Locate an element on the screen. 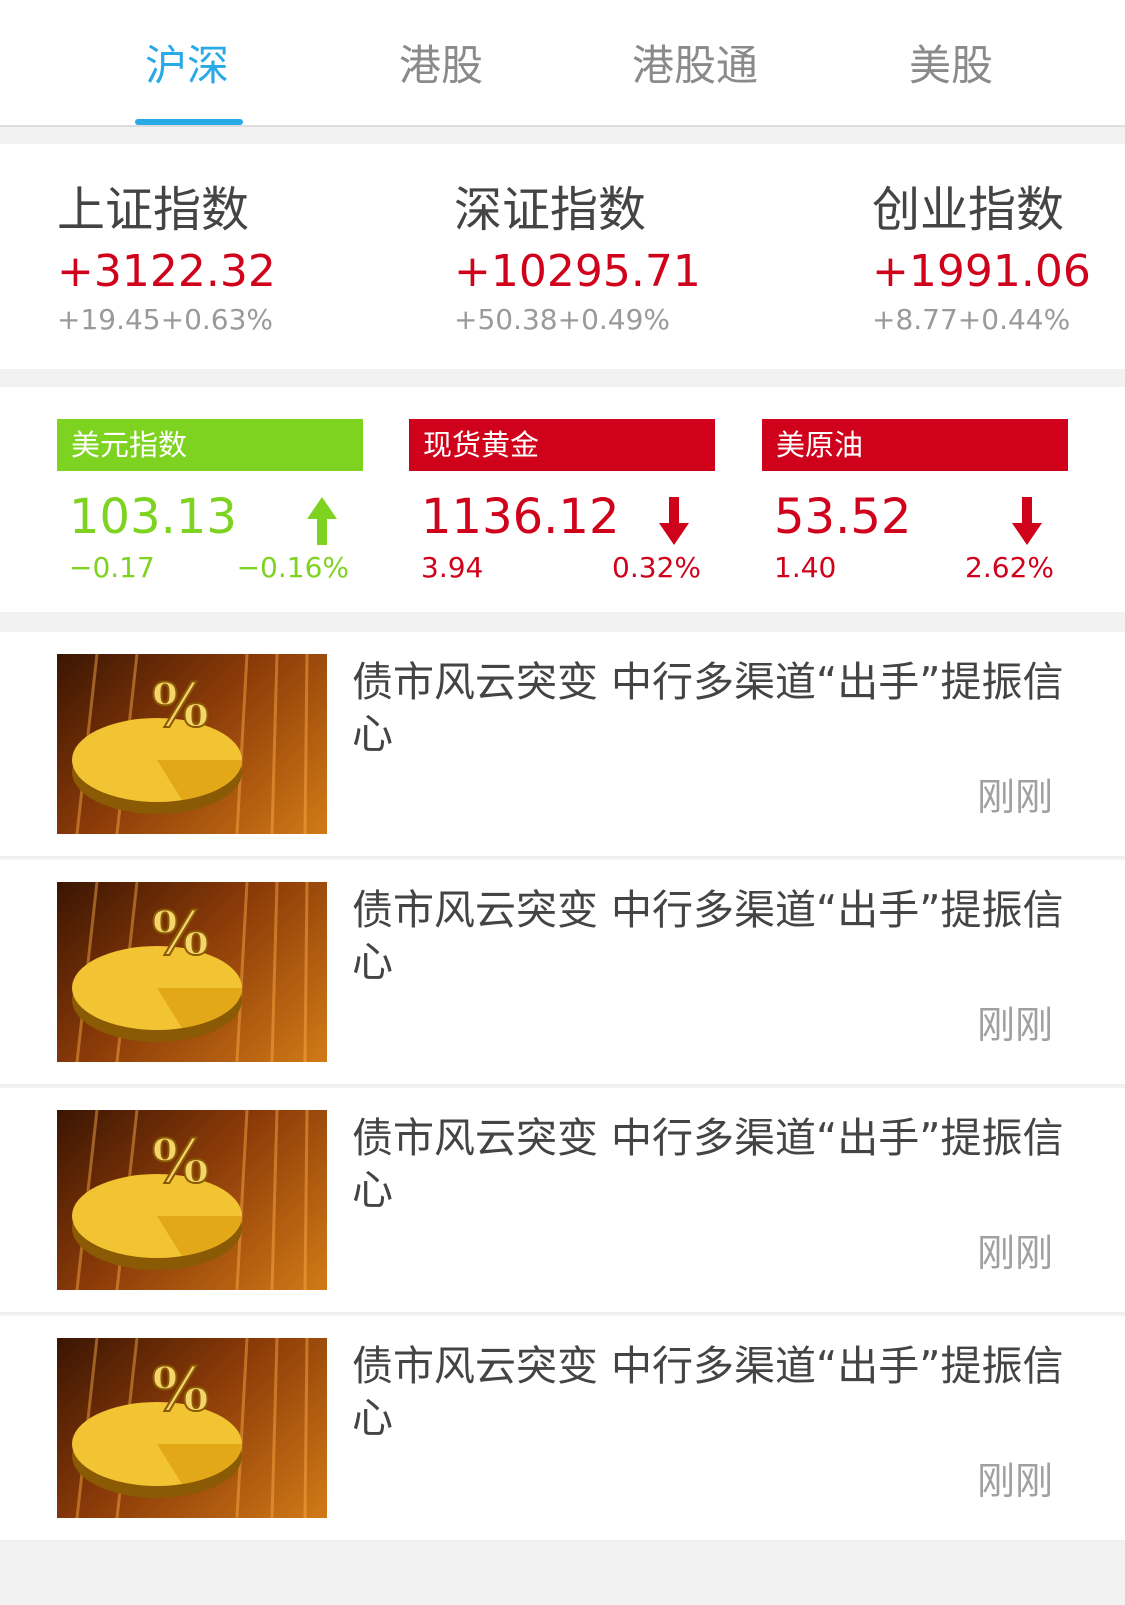  index-name: 创业指数 is located at coordinates (968, 210).